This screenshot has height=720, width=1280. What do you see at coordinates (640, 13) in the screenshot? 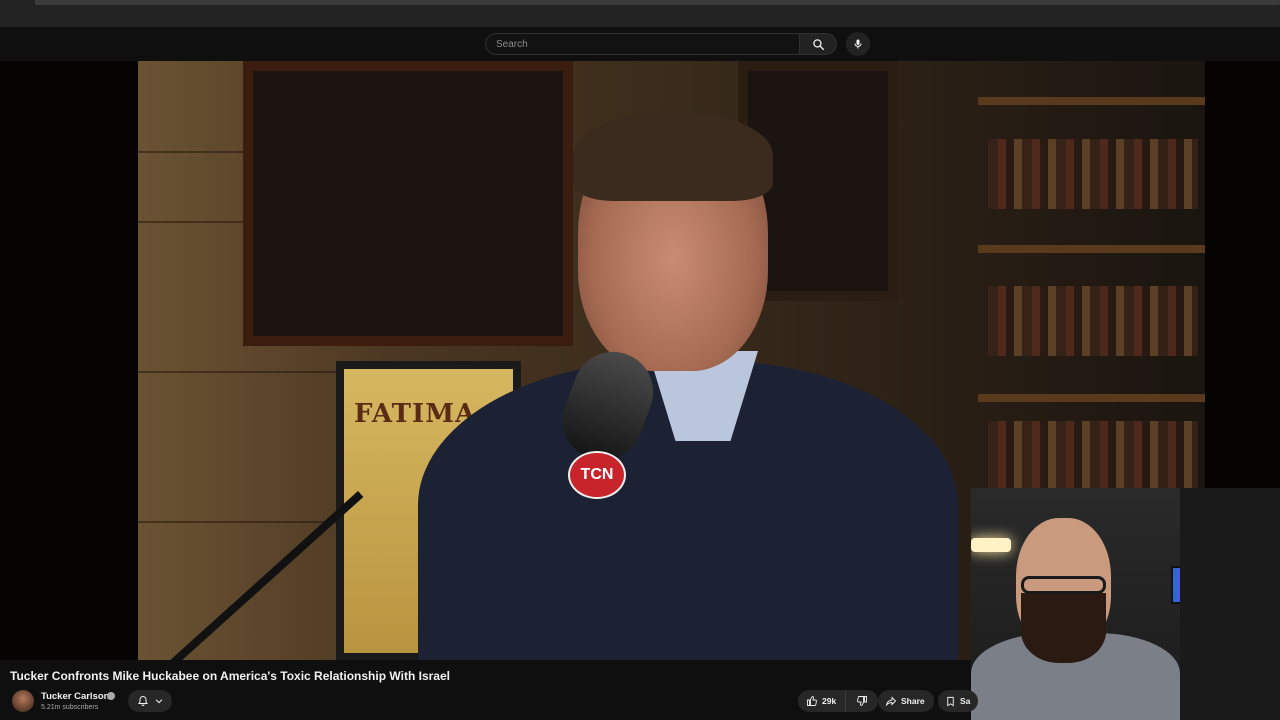
I see `browser-tab-strip` at bounding box center [640, 13].